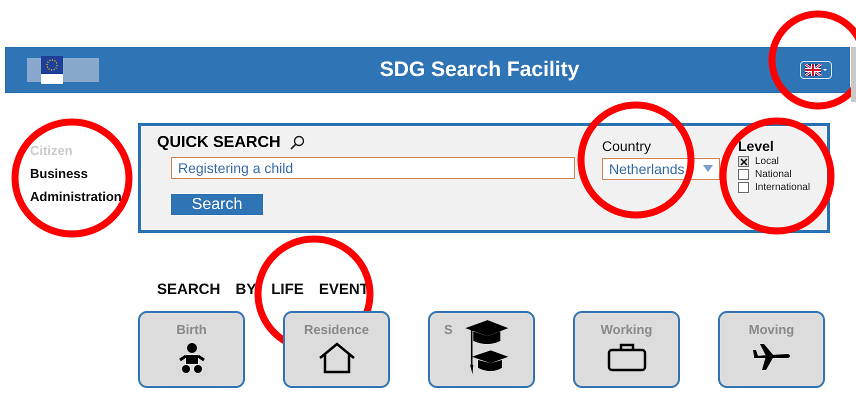 This screenshot has width=856, height=405. What do you see at coordinates (853, 74) in the screenshot?
I see `scrollbar` at bounding box center [853, 74].